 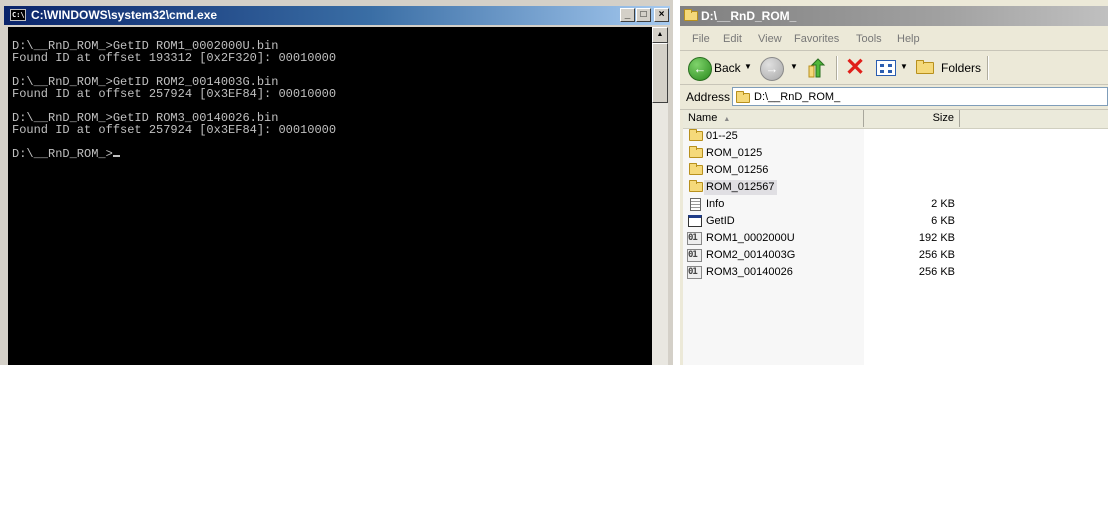 I want to click on list-item-selected: ROM_012567, so click(x=895, y=187).